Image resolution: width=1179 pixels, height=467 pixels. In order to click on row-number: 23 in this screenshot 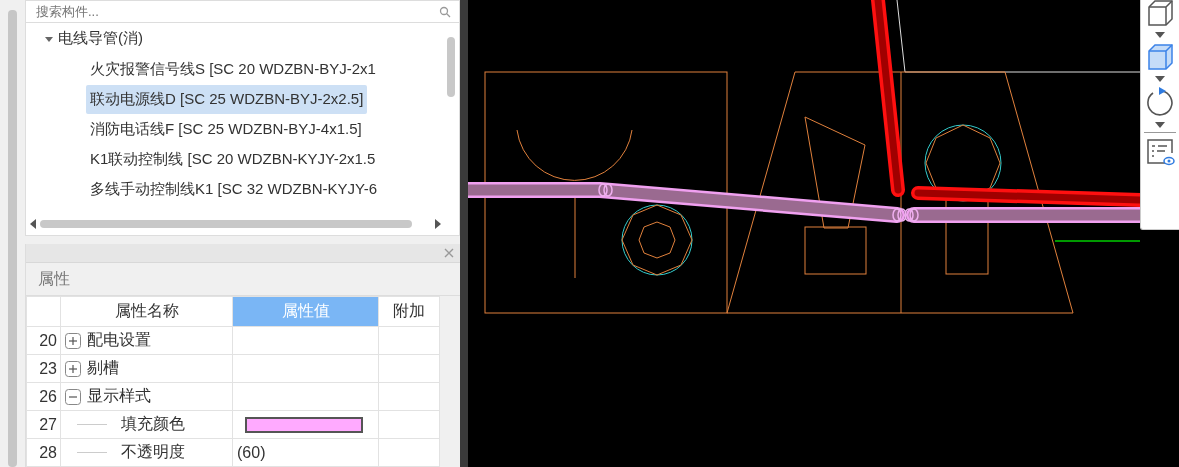, I will do `click(43, 368)`.